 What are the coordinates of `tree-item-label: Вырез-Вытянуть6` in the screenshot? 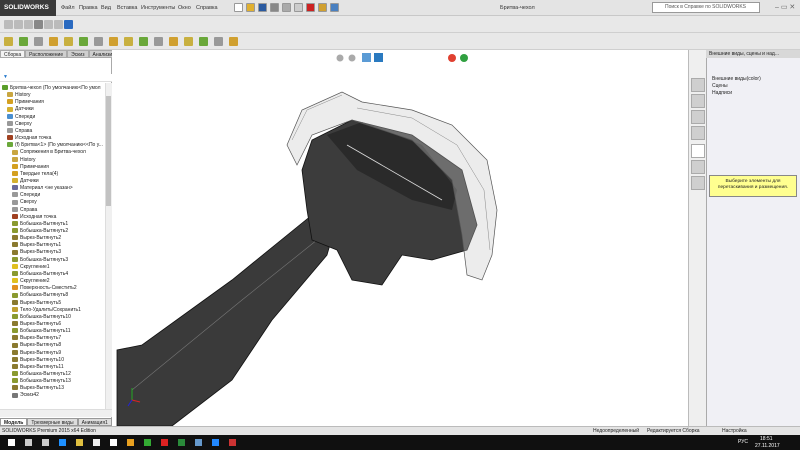 It's located at (41, 323).